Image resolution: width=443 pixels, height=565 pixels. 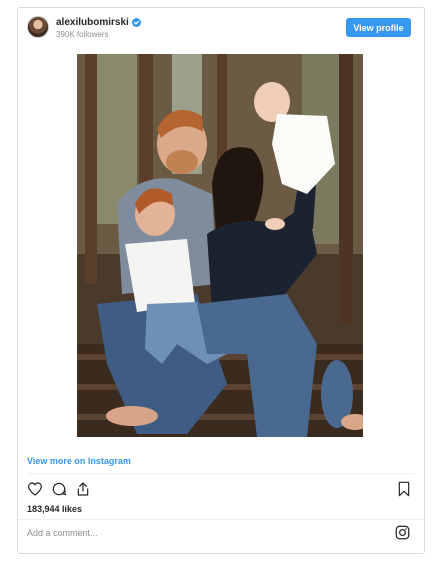 What do you see at coordinates (83, 489) in the screenshot?
I see `share-icon` at bounding box center [83, 489].